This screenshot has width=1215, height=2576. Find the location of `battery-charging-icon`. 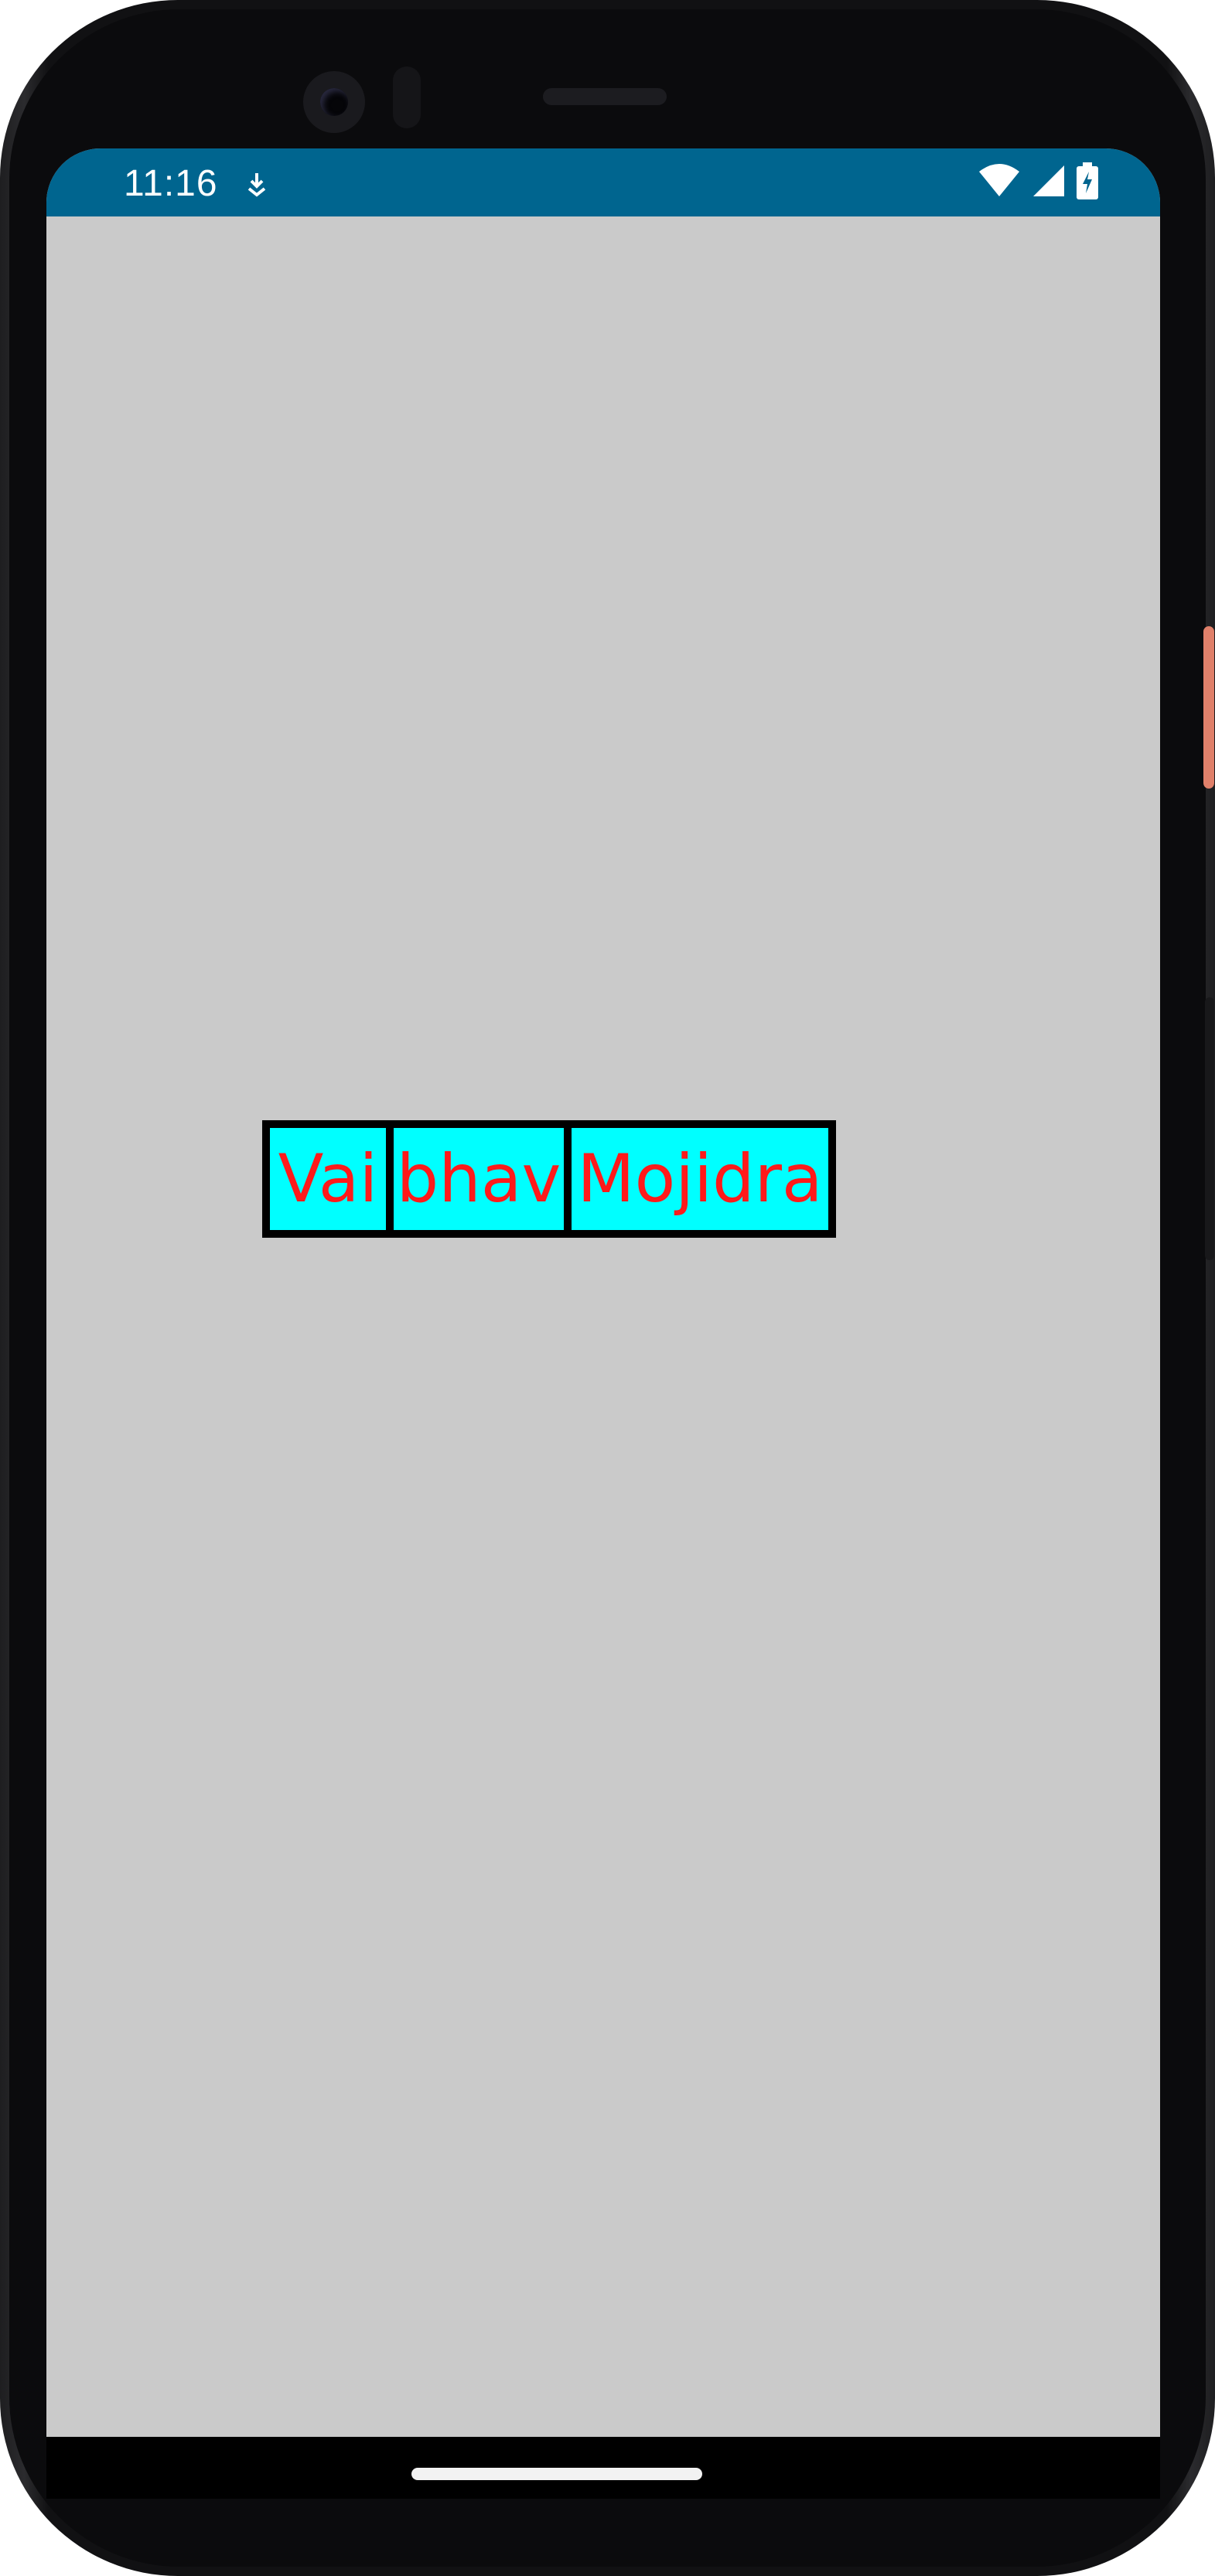

battery-charging-icon is located at coordinates (1087, 182).